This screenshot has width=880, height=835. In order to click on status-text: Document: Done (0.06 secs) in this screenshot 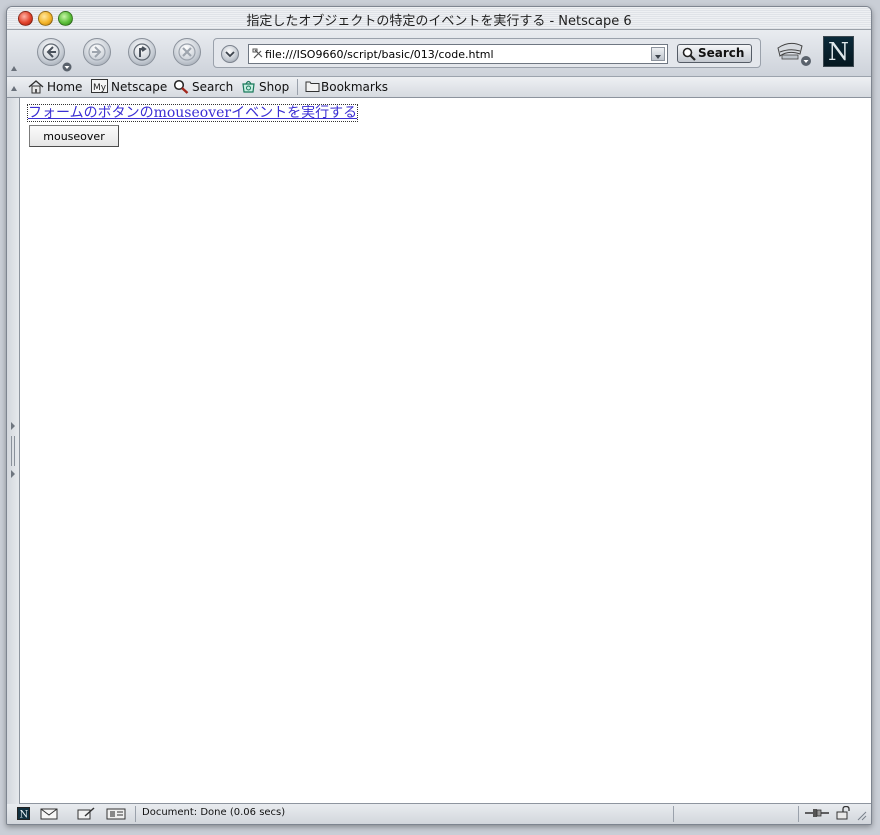, I will do `click(214, 812)`.